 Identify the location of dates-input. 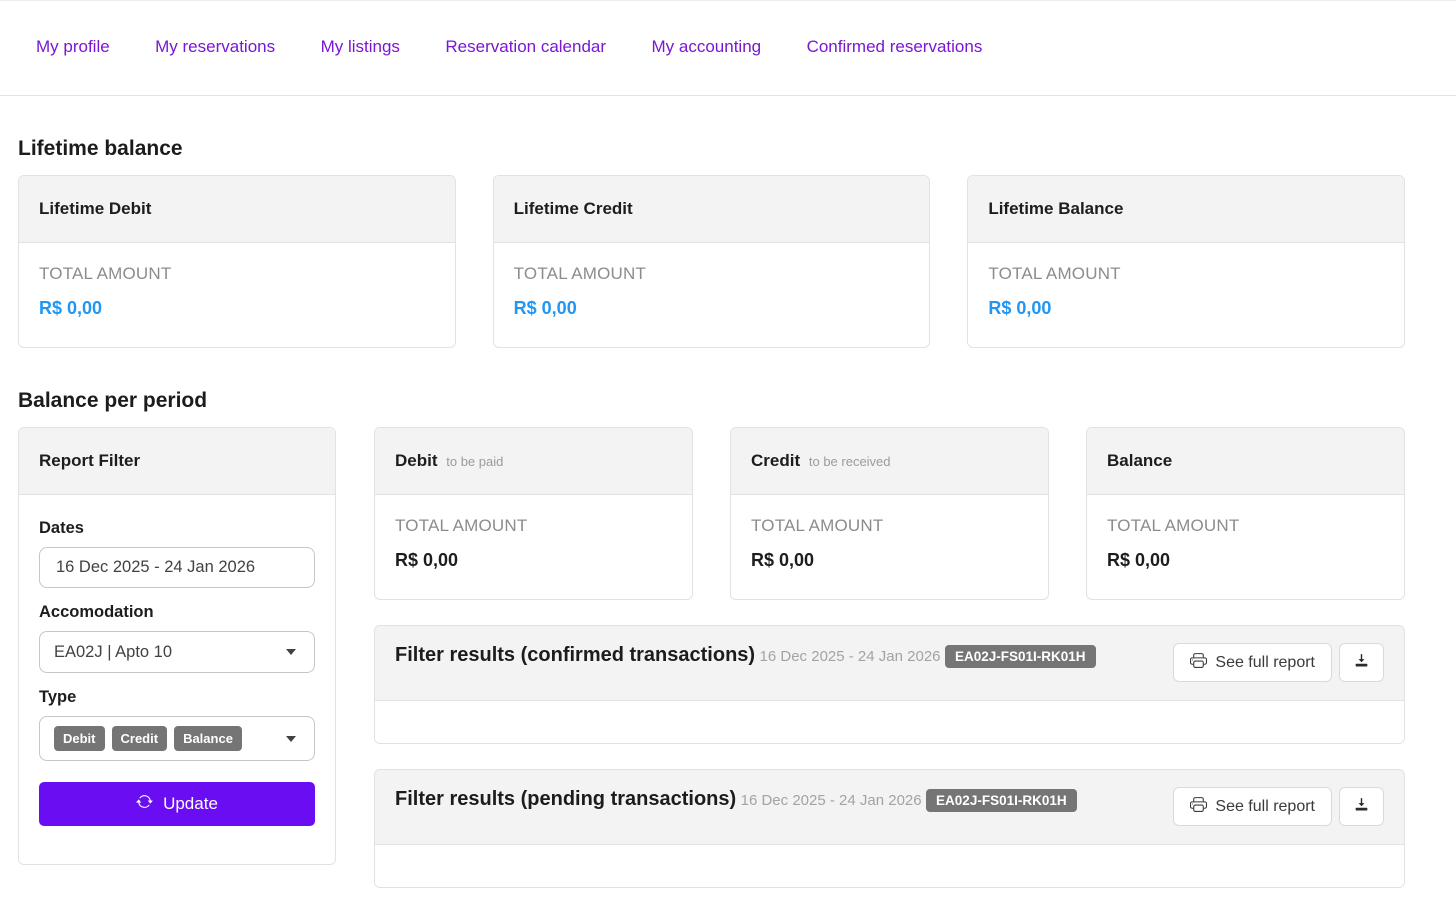
(177, 567).